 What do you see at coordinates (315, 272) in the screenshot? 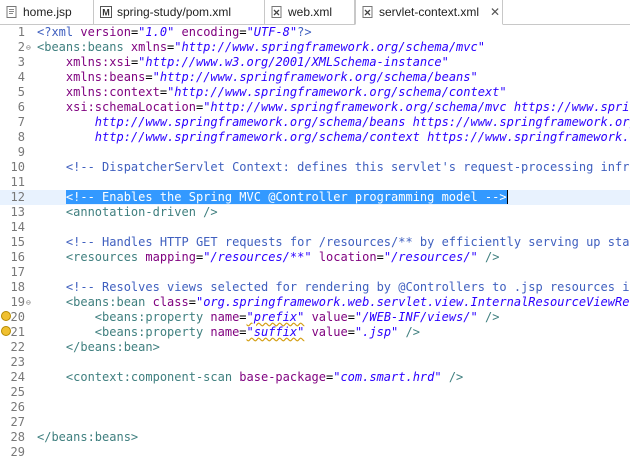
I see `code-line: 17` at bounding box center [315, 272].